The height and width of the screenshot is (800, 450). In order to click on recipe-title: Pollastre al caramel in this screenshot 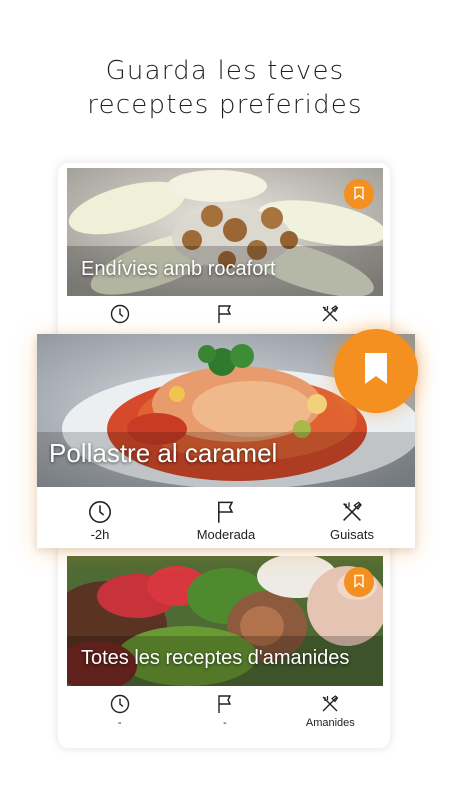, I will do `click(163, 453)`.